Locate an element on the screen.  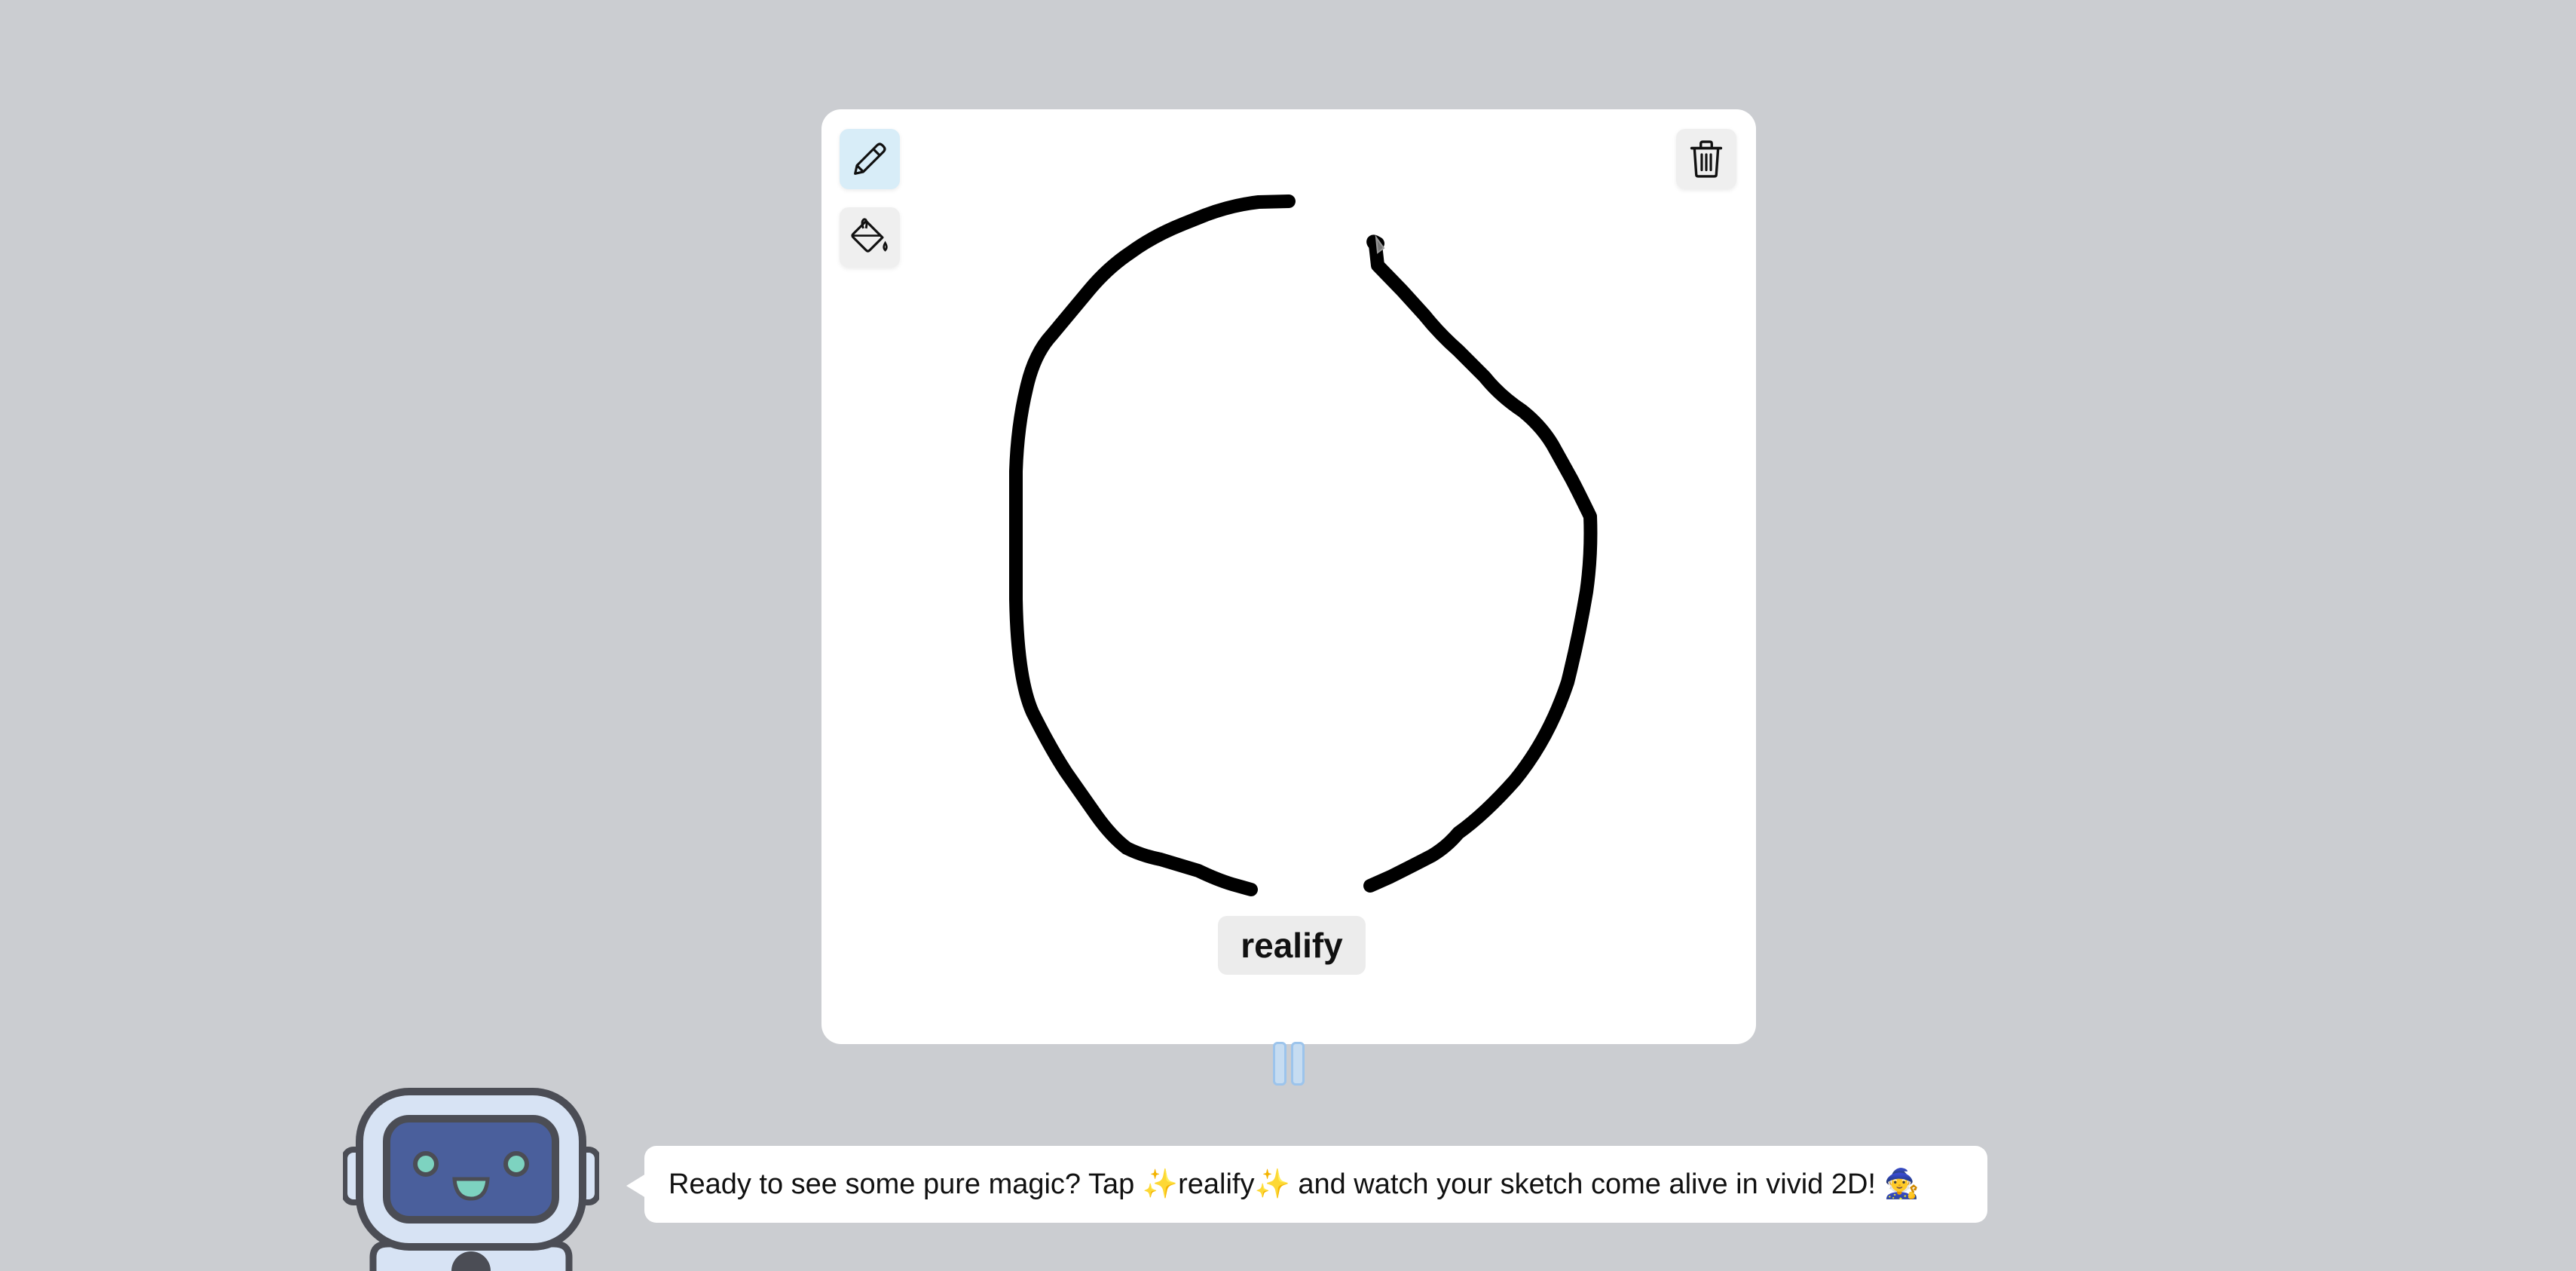
pause-icon is located at coordinates (1288, 1065).